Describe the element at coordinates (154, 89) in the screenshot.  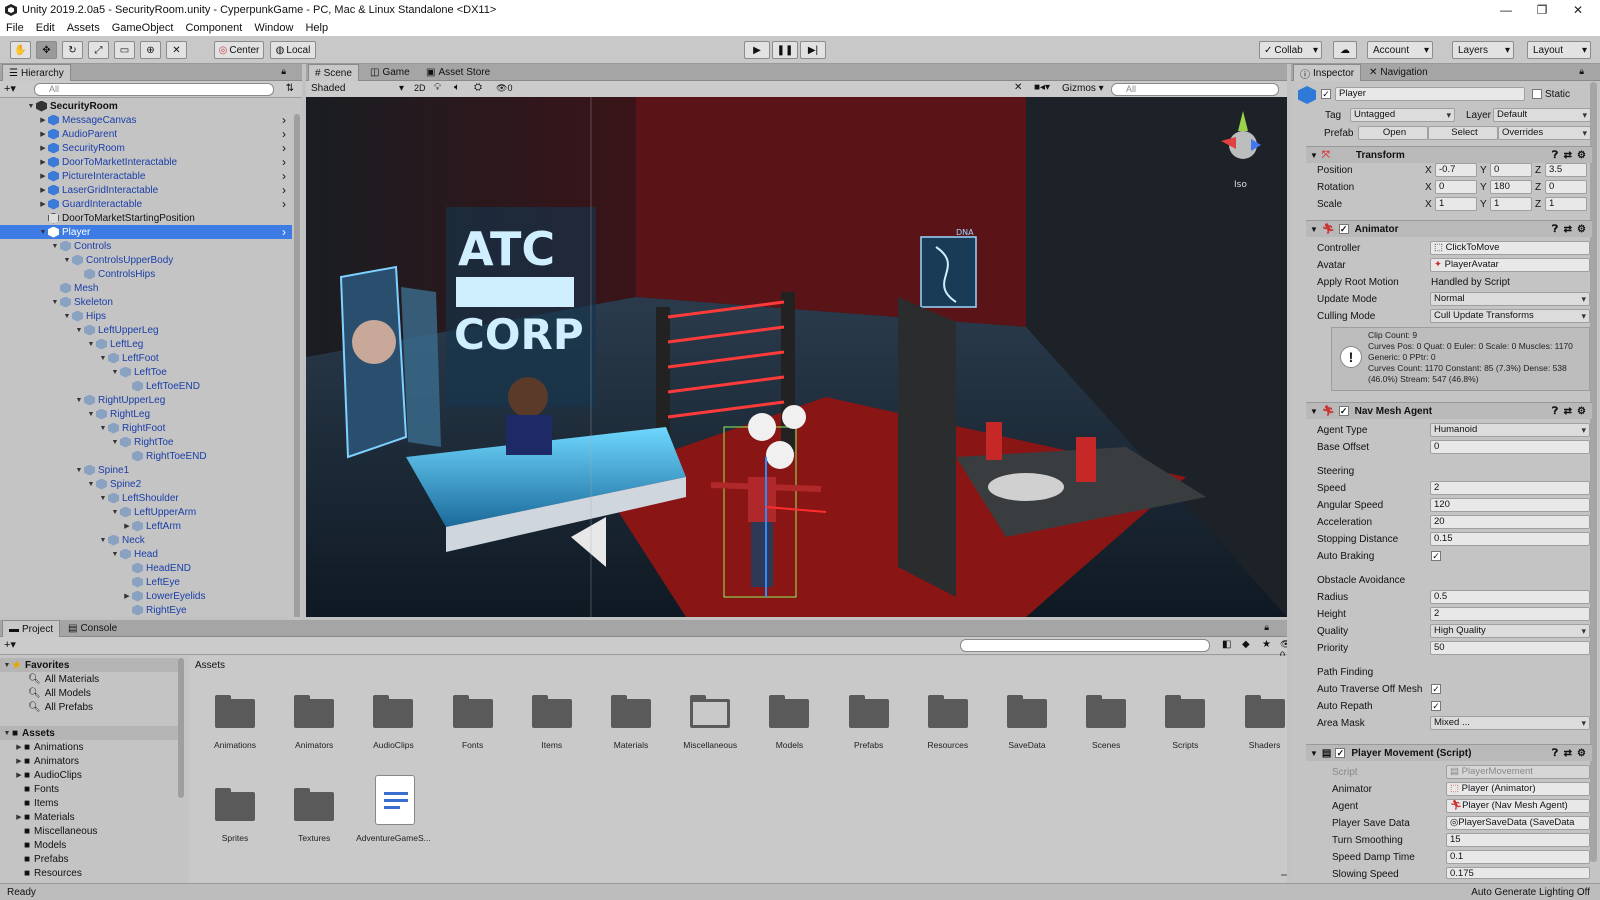
I see `hierarchy-search-input: All` at that location.